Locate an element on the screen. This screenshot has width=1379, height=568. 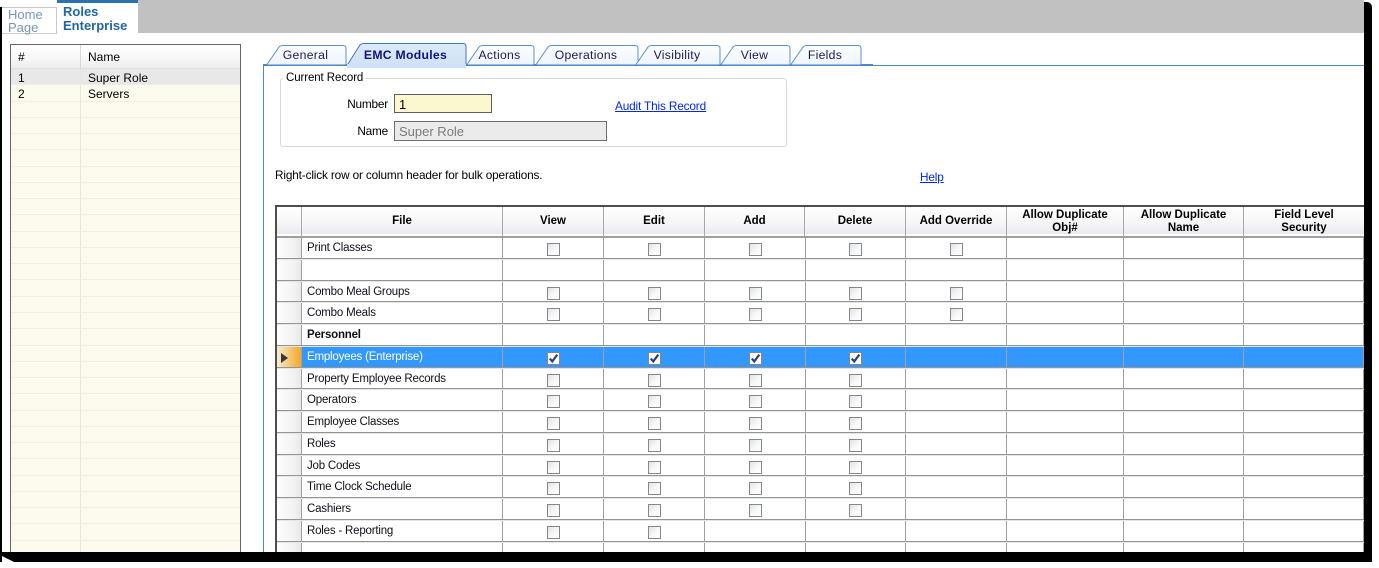
svg-text: Actions is located at coordinates (499, 55).